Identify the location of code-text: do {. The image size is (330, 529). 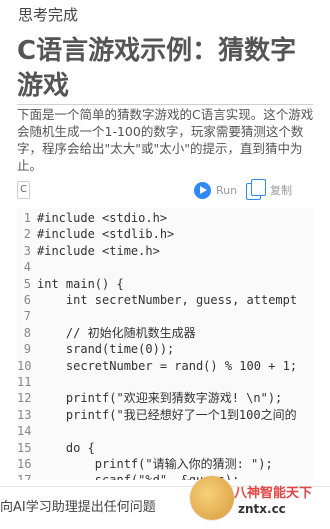
(66, 447).